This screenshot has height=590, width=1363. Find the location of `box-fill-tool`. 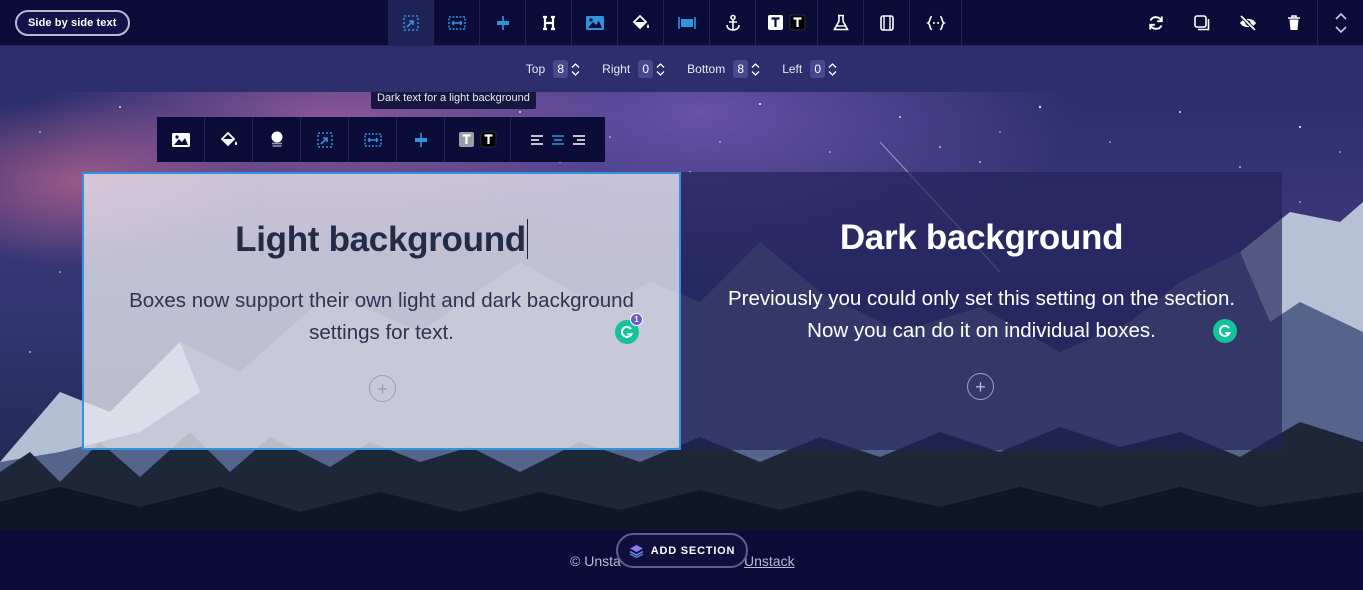

box-fill-tool is located at coordinates (229, 139).